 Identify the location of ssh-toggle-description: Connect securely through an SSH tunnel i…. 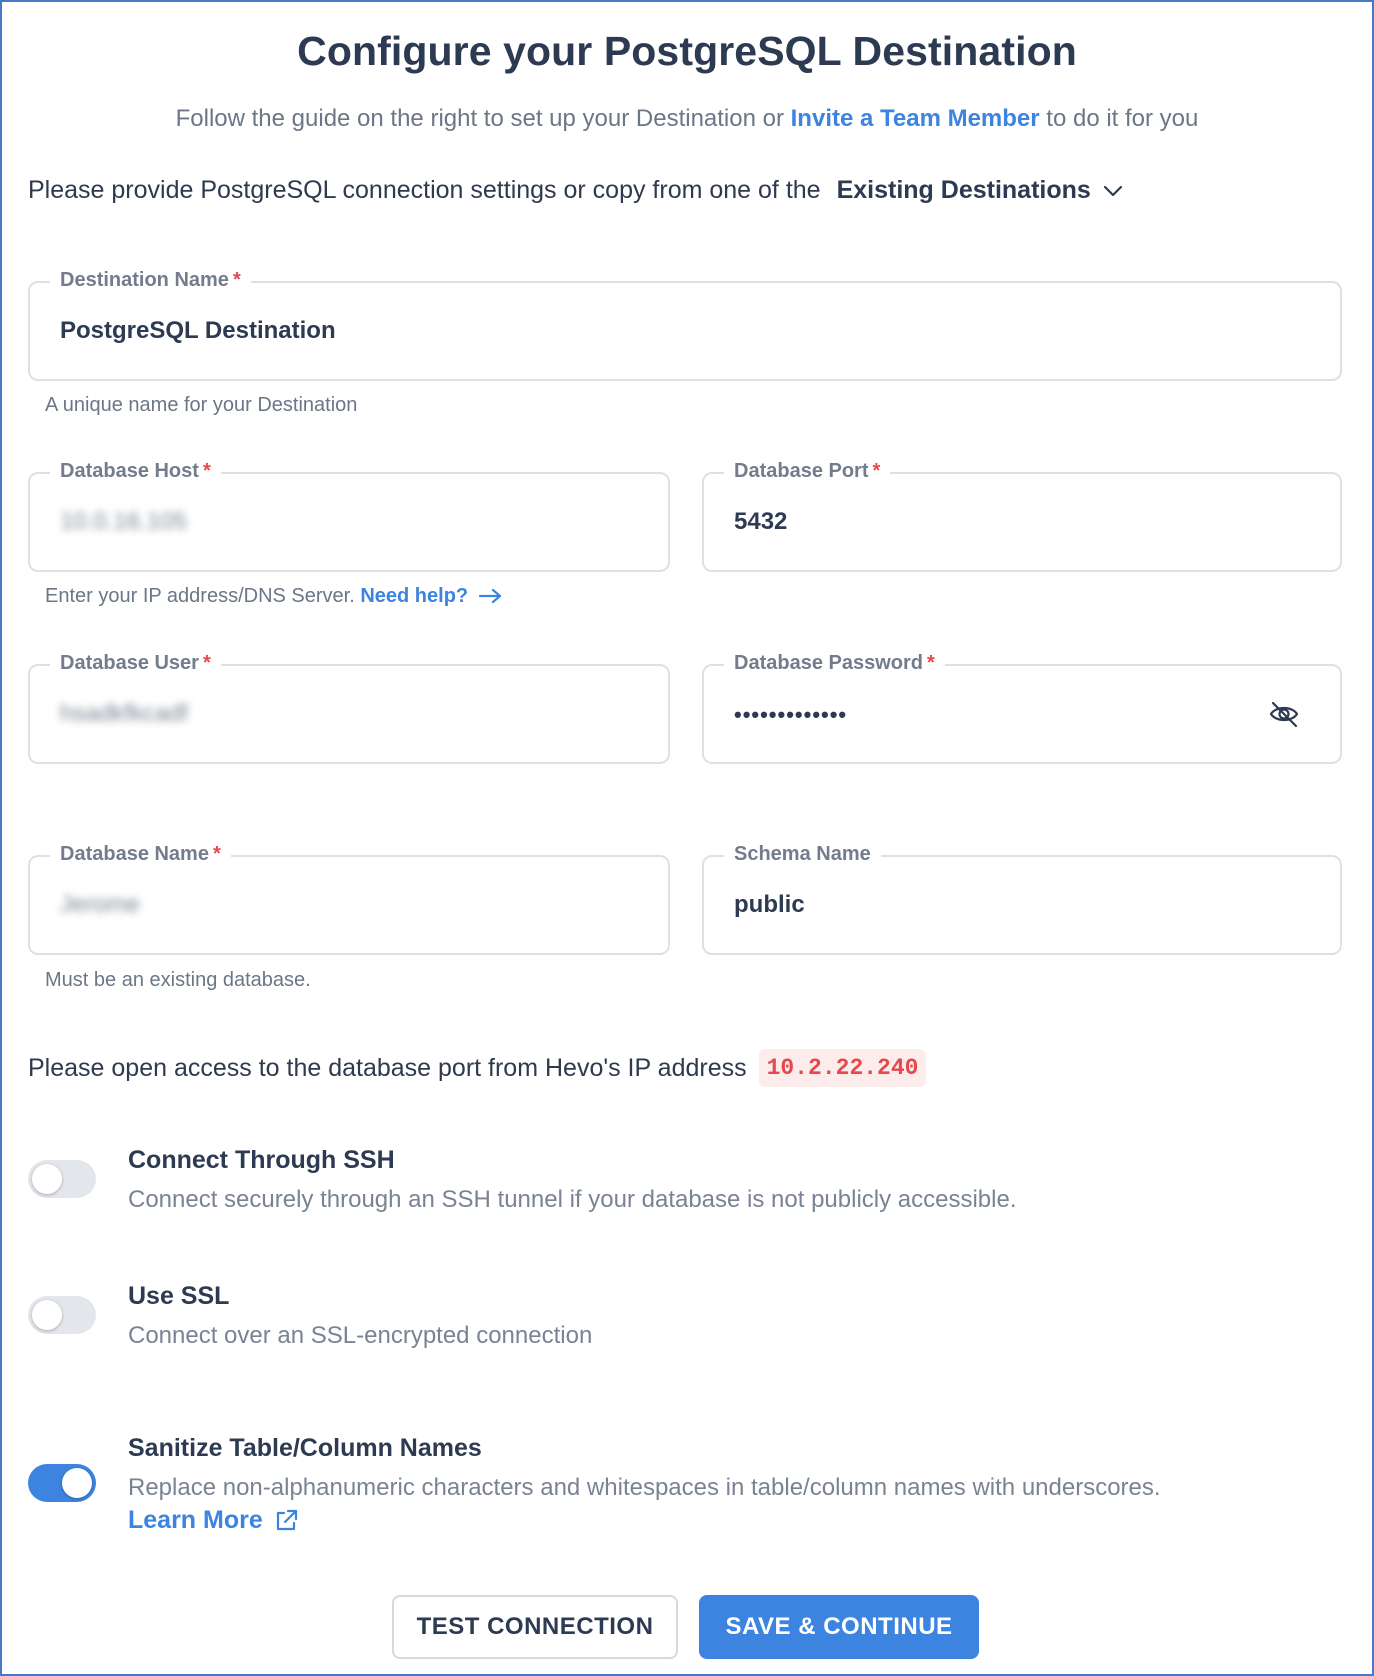
(572, 1199).